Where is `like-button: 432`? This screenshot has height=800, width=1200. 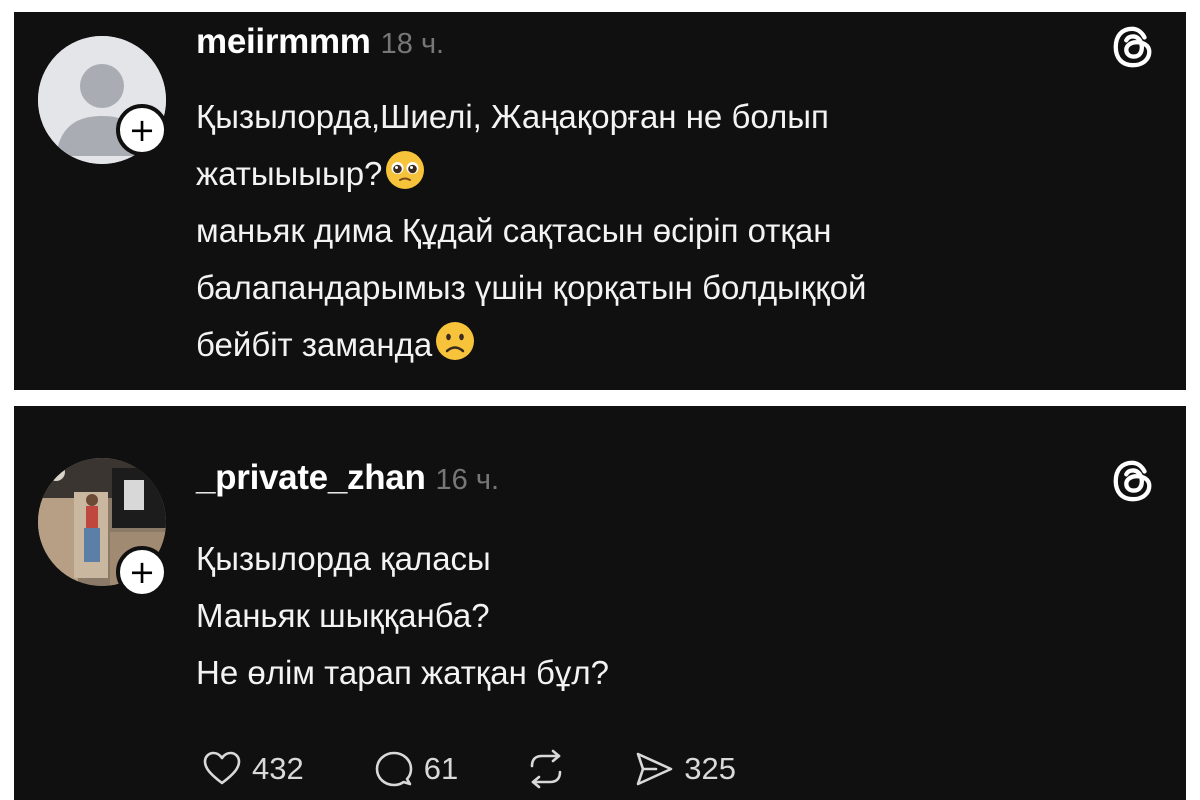
like-button: 432 is located at coordinates (253, 769).